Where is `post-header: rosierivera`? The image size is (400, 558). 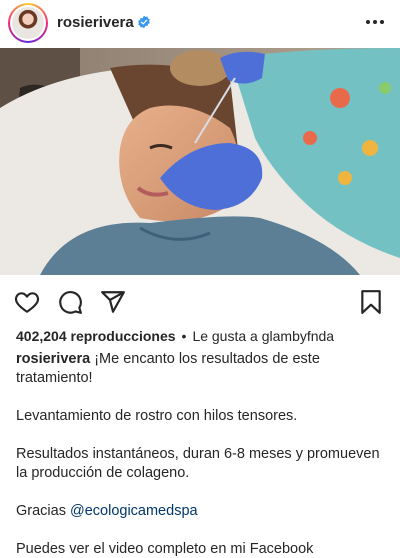
post-header: rosierivera is located at coordinates (200, 23).